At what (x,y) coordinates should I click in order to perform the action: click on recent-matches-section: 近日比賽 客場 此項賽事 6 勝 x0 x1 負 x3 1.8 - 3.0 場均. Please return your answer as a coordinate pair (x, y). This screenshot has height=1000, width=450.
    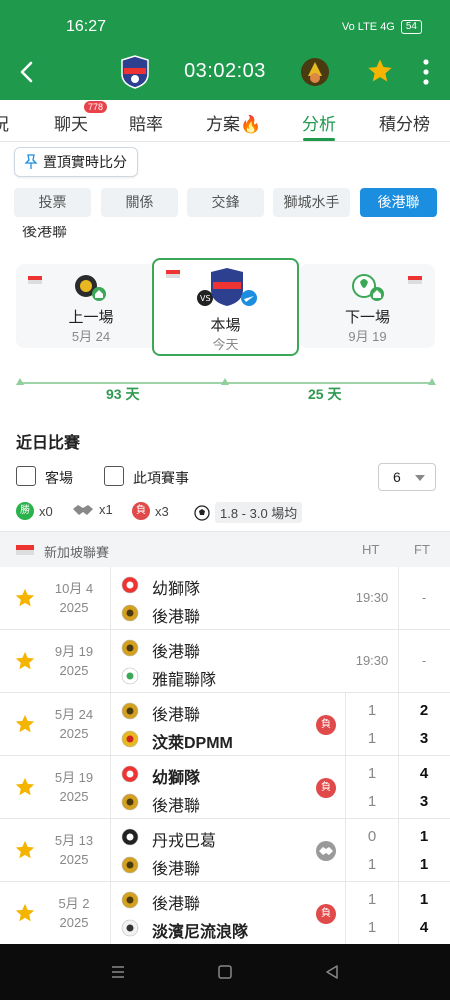
    Looking at the image, I should click on (225, 476).